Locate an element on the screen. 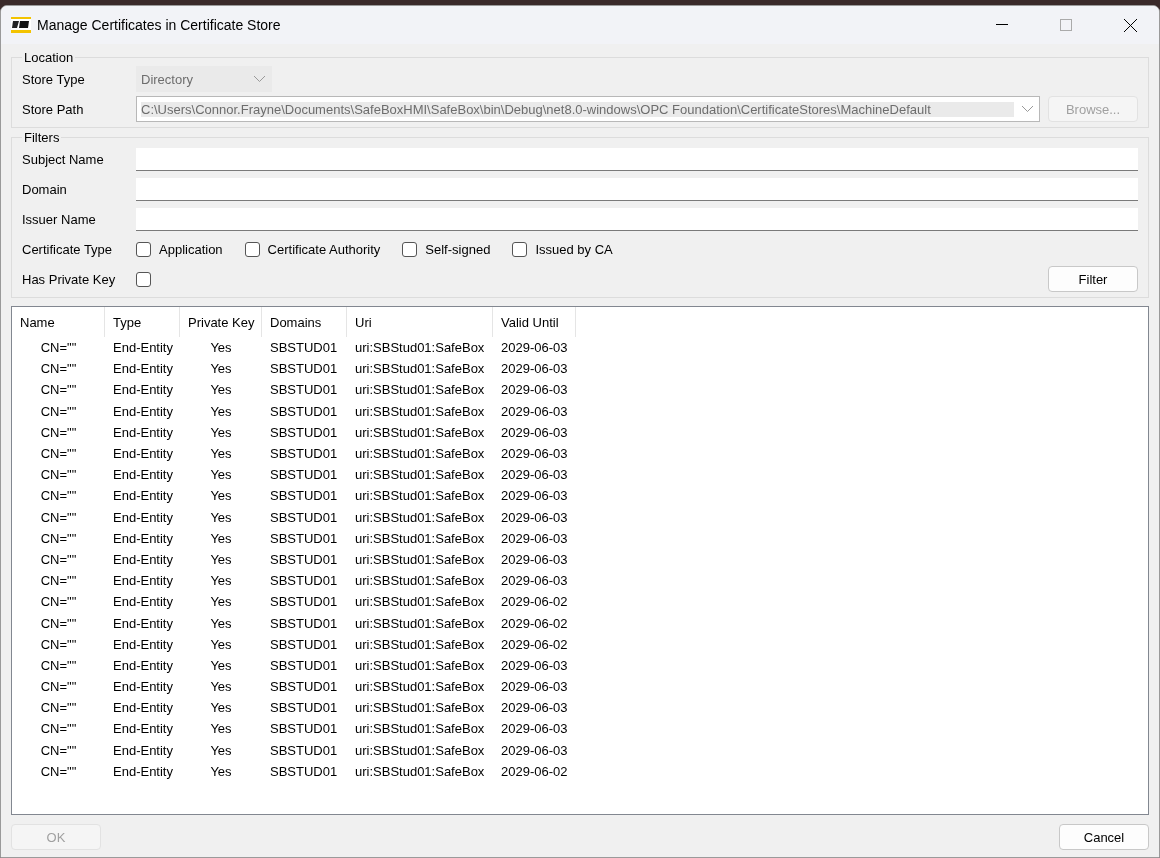  minimize-icon is located at coordinates (1002, 25).